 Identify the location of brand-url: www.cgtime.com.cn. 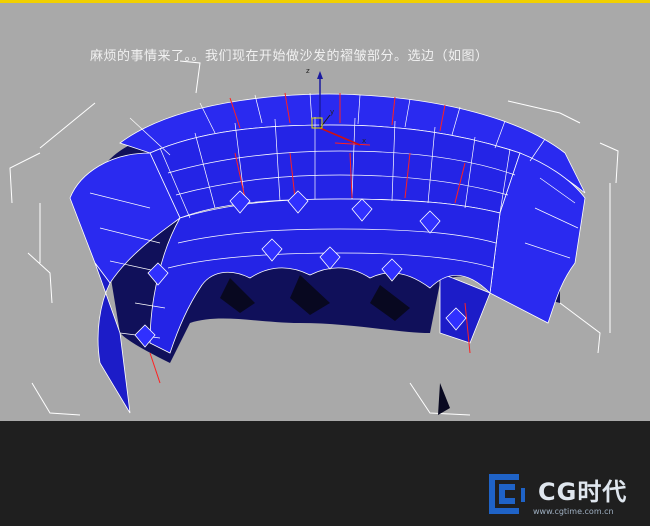
(573, 511).